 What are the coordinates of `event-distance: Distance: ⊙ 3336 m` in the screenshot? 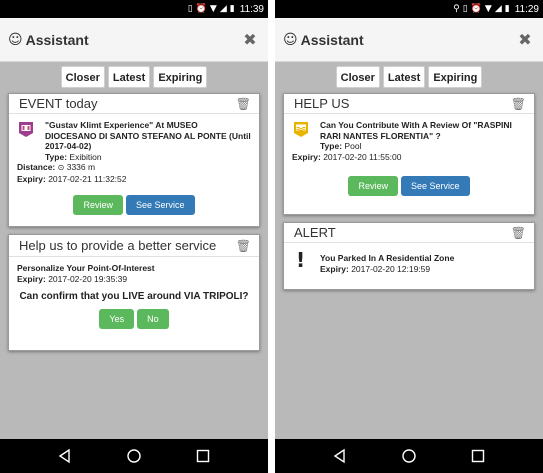 It's located at (134, 168).